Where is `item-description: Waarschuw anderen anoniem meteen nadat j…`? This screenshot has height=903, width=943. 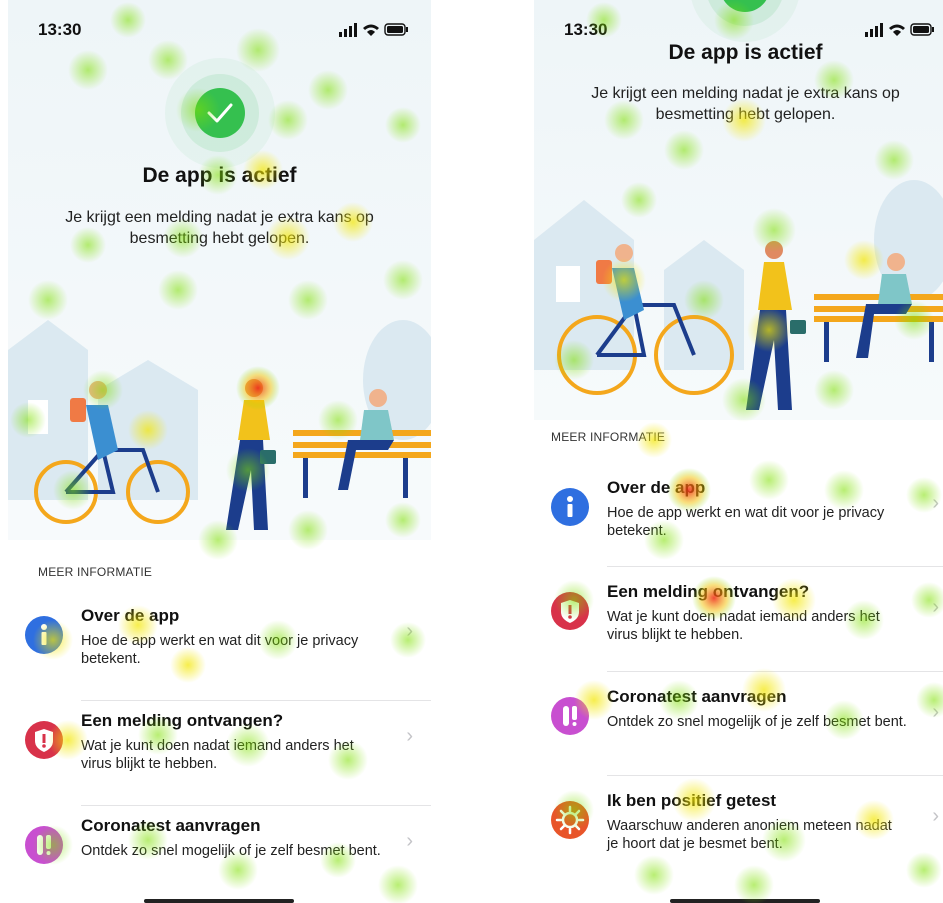
item-description: Waarschuw anderen anoniem meteen nadat j… is located at coordinates (749, 835).